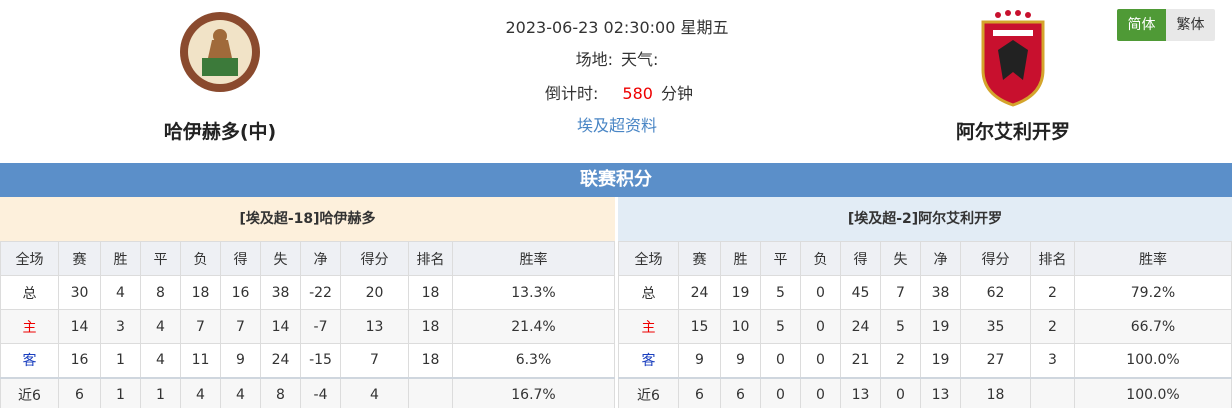 The width and height of the screenshot is (1232, 408). Describe the element at coordinates (200, 360) in the screenshot. I see `home-table-cell: 11` at that location.